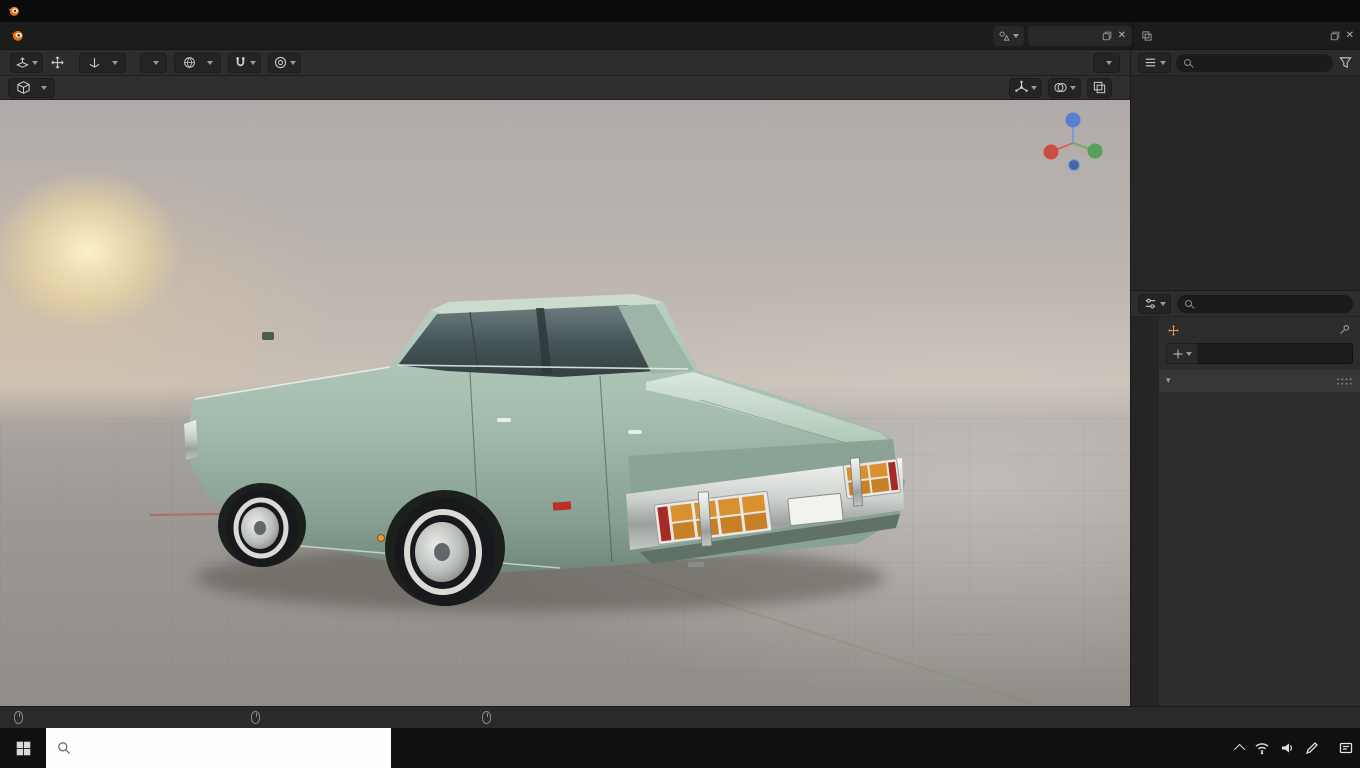 The image size is (1360, 768). What do you see at coordinates (1262, 748) in the screenshot?
I see `network-icon` at bounding box center [1262, 748].